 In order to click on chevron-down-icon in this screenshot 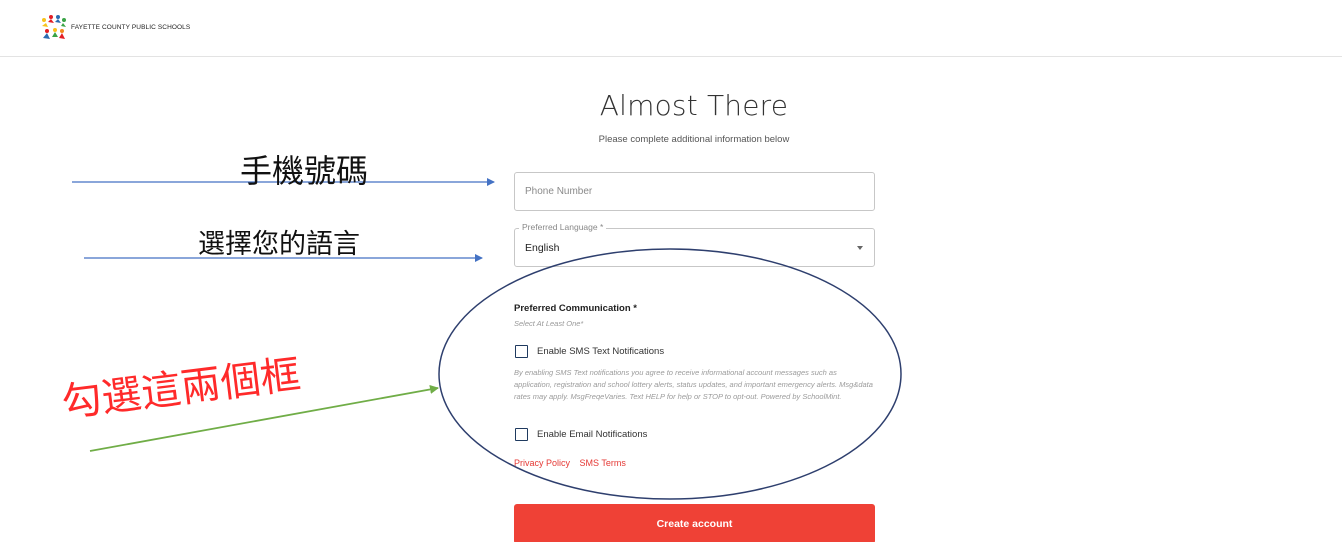, I will do `click(860, 248)`.